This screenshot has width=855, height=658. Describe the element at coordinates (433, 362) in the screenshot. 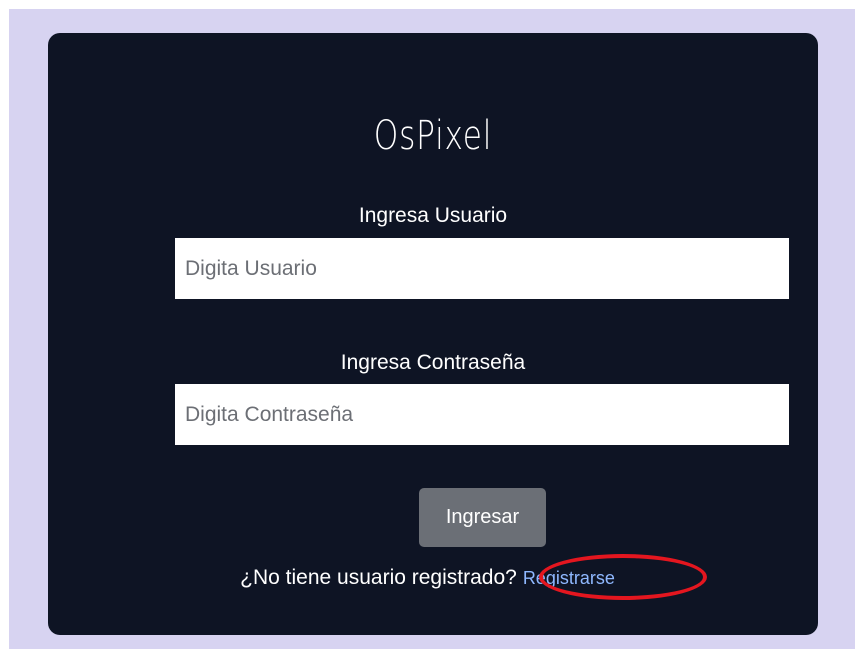

I see `password-label: Ingresa Contraseña` at that location.